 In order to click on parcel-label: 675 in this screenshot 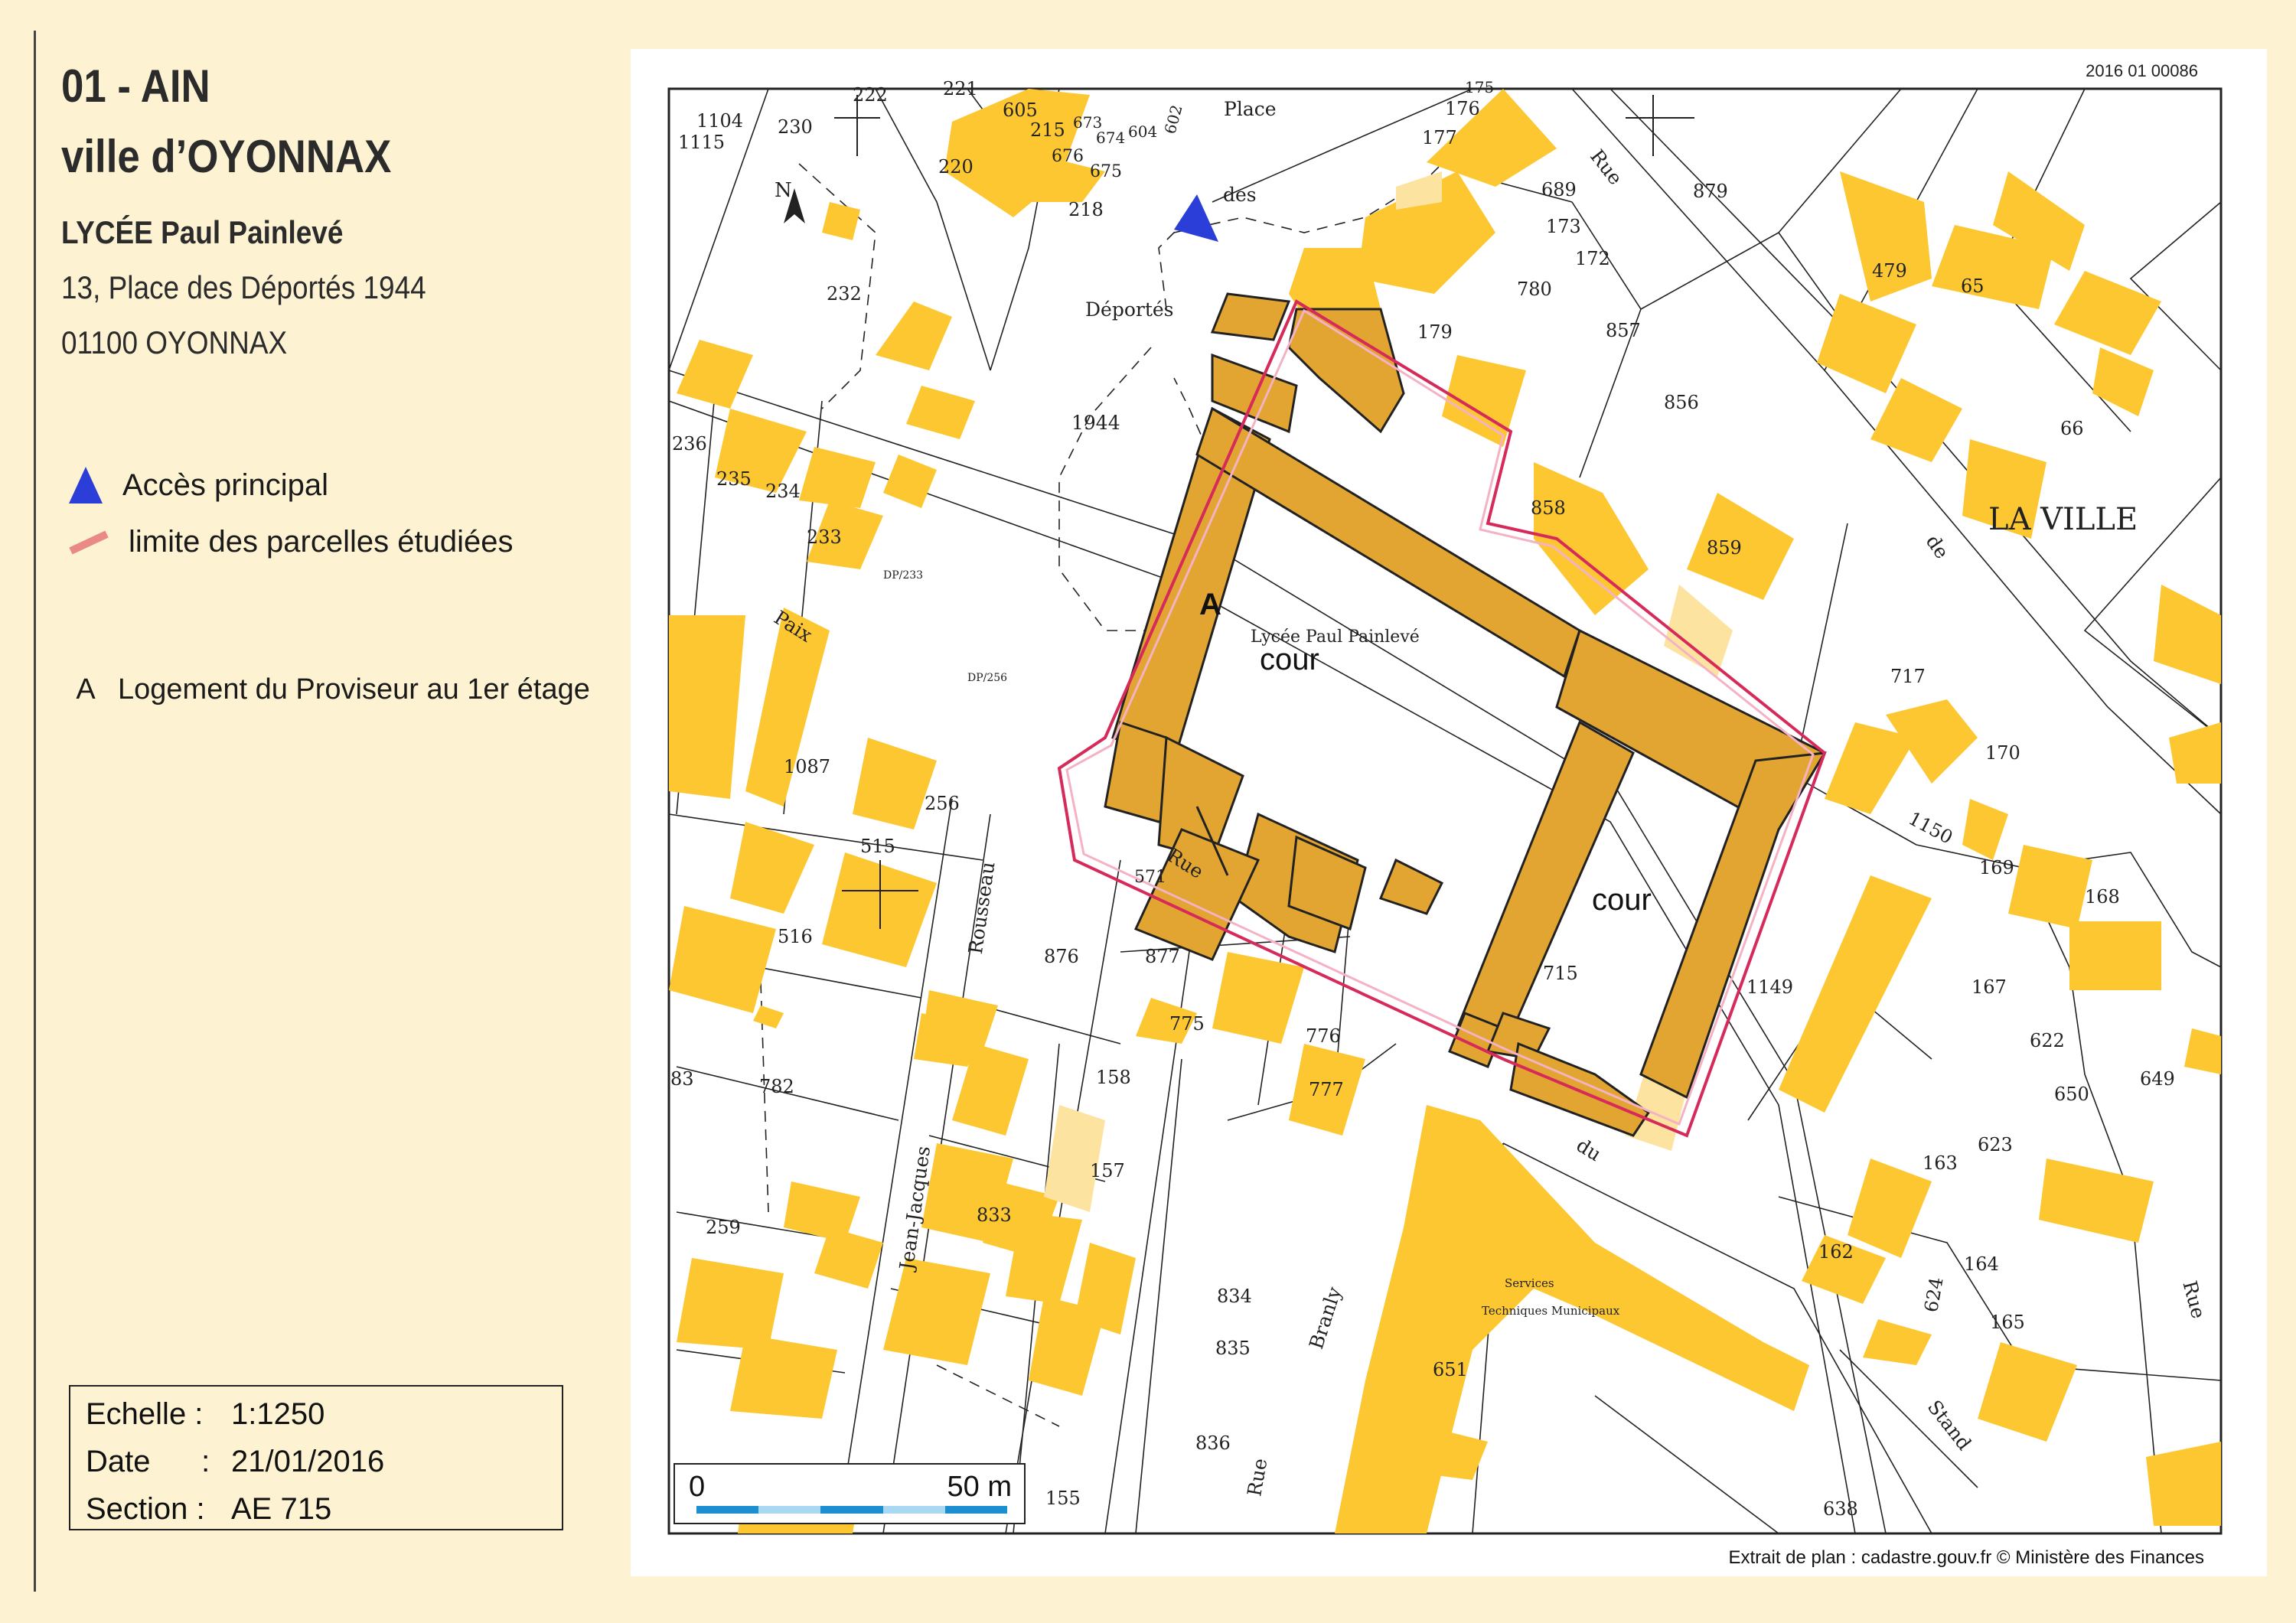, I will do `click(1106, 171)`.